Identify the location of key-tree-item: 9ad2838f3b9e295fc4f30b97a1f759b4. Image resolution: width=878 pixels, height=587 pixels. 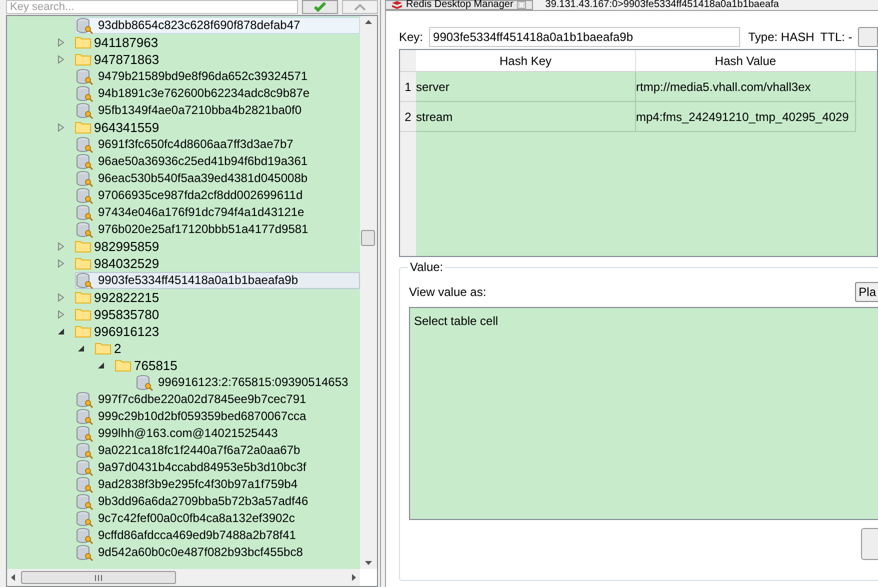
(217, 484).